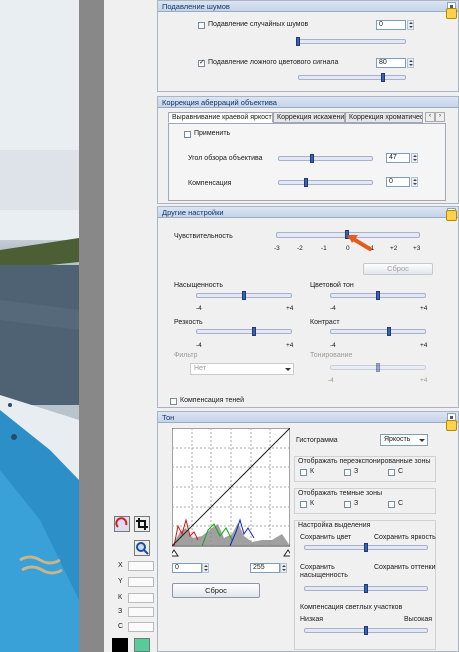 The image size is (459, 652). What do you see at coordinates (283, 568) in the screenshot?
I see `input-max-spinner` at bounding box center [283, 568].